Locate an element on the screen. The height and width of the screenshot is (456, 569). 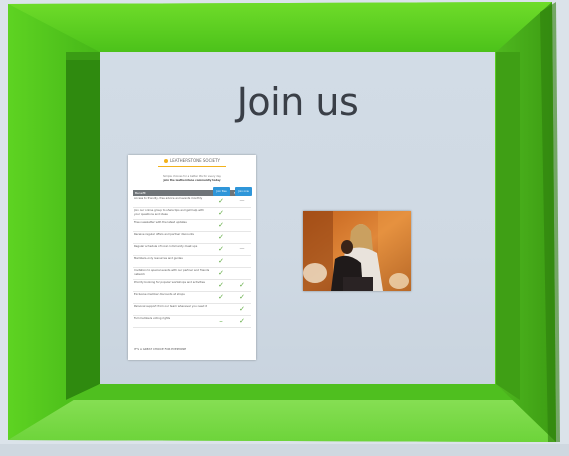
row-benefit-text: Members-only resources and guides is located at coordinates (158, 258).